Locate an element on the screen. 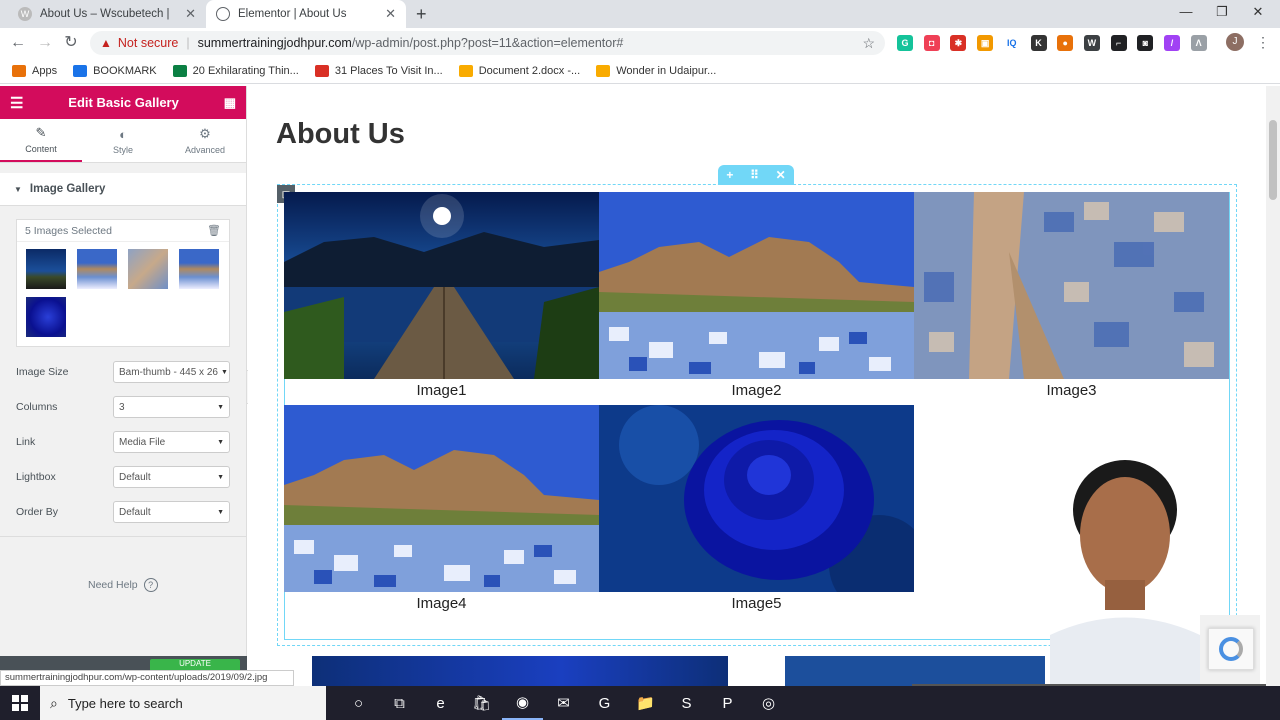 The width and height of the screenshot is (1280, 720). profile-avatar: J is located at coordinates (1235, 42).